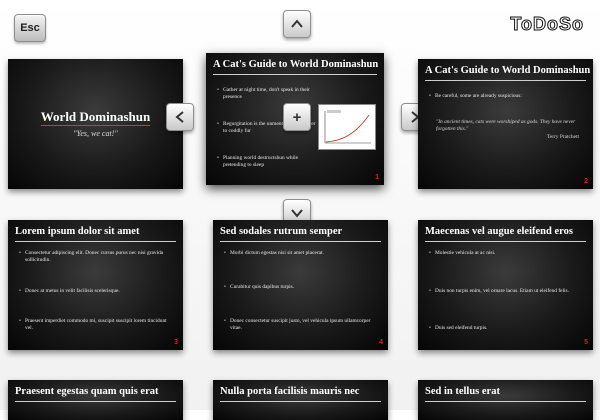 This screenshot has width=600, height=420. I want to click on slide-8: Sed in tellus erat, so click(505, 400).